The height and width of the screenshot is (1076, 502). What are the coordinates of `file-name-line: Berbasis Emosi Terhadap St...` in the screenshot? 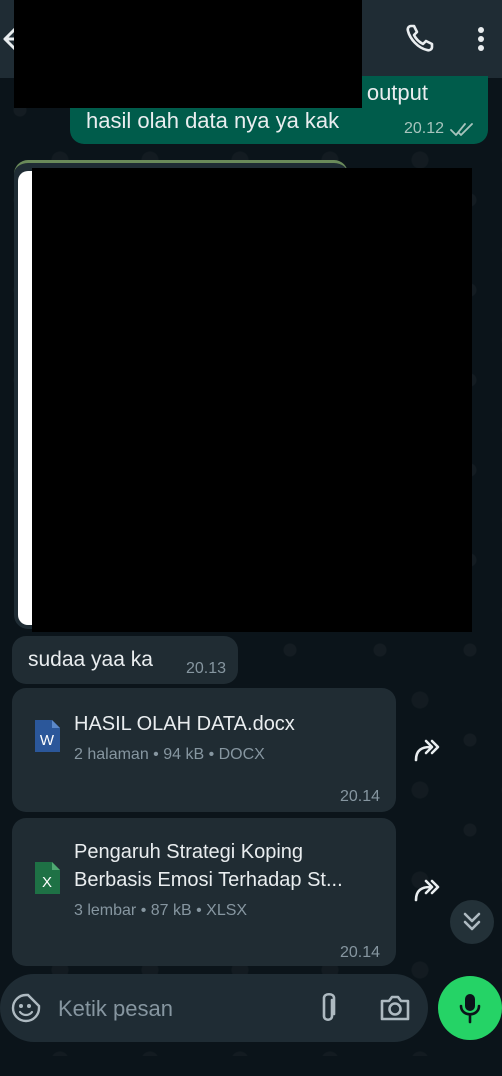 It's located at (208, 880).